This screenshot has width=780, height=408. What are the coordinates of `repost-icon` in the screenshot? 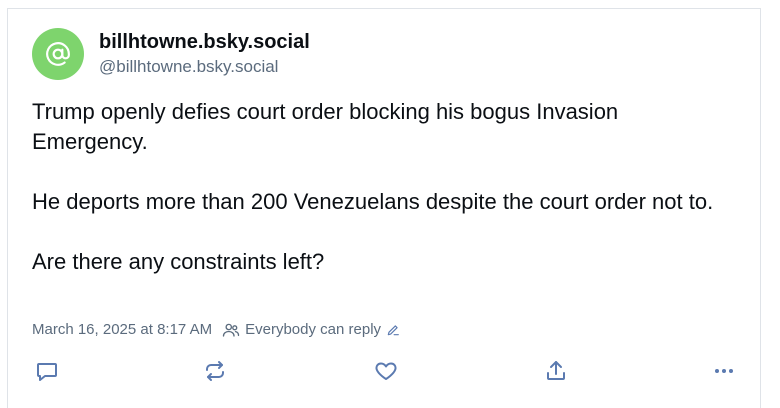 It's located at (215, 371).